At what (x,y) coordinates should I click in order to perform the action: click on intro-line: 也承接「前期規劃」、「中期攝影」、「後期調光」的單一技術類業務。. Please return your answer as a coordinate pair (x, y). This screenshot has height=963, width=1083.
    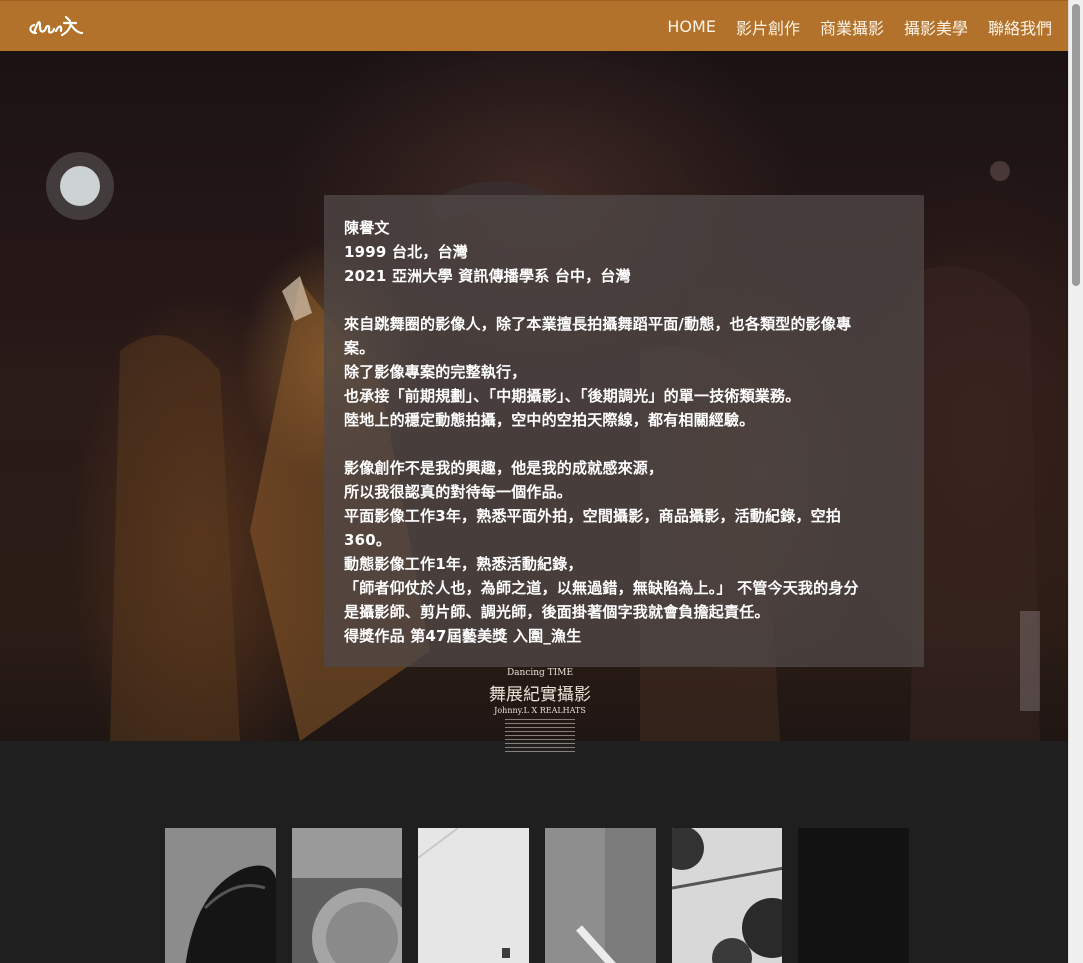
    Looking at the image, I should click on (572, 396).